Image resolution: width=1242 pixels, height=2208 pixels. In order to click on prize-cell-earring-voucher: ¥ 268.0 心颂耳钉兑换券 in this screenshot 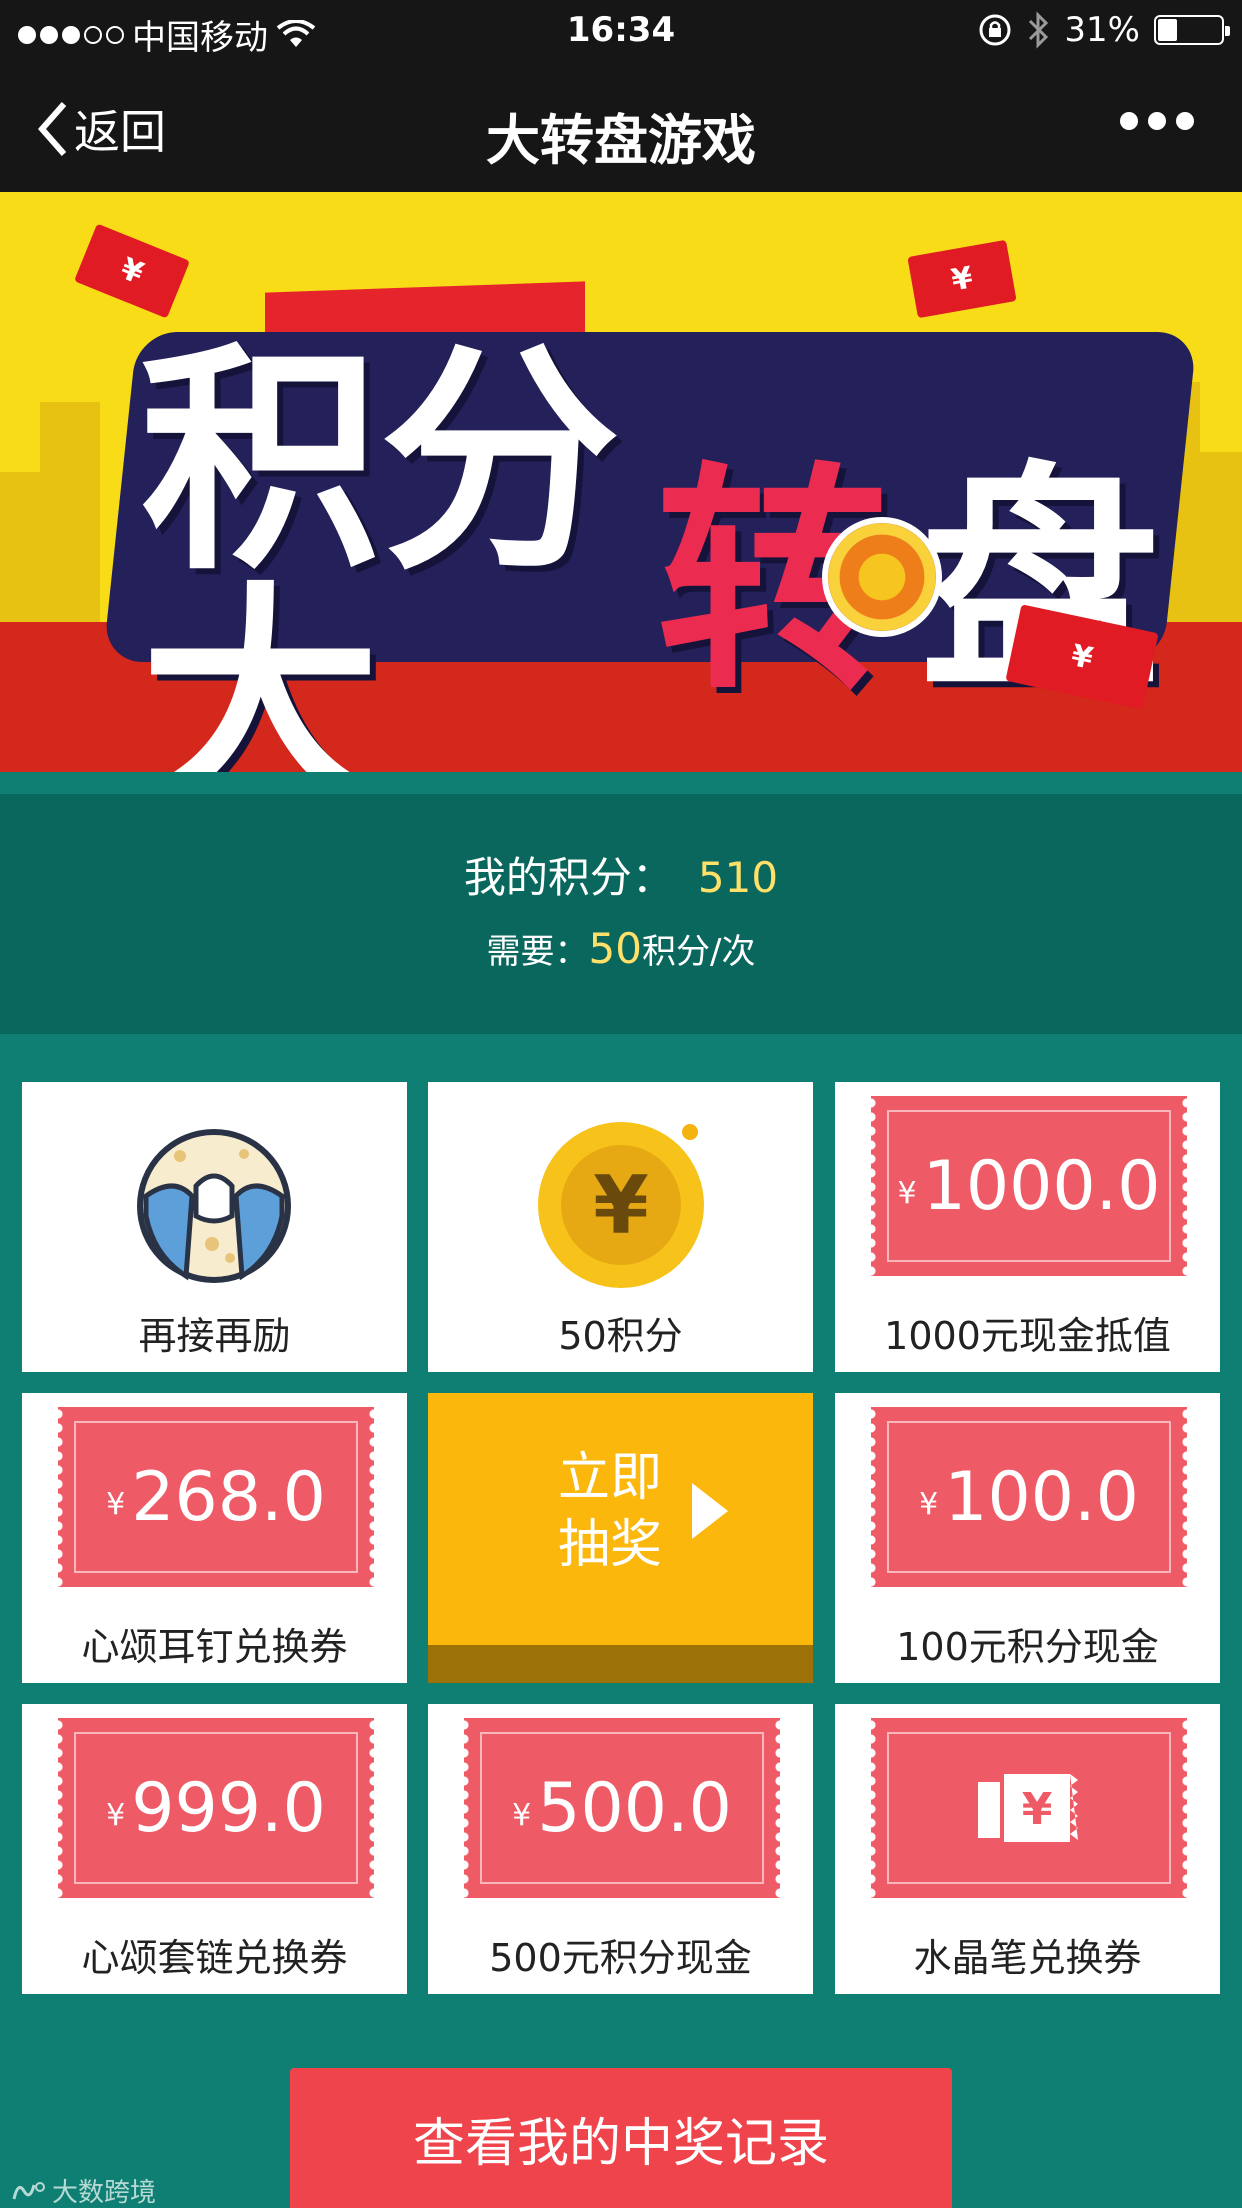, I will do `click(214, 1538)`.